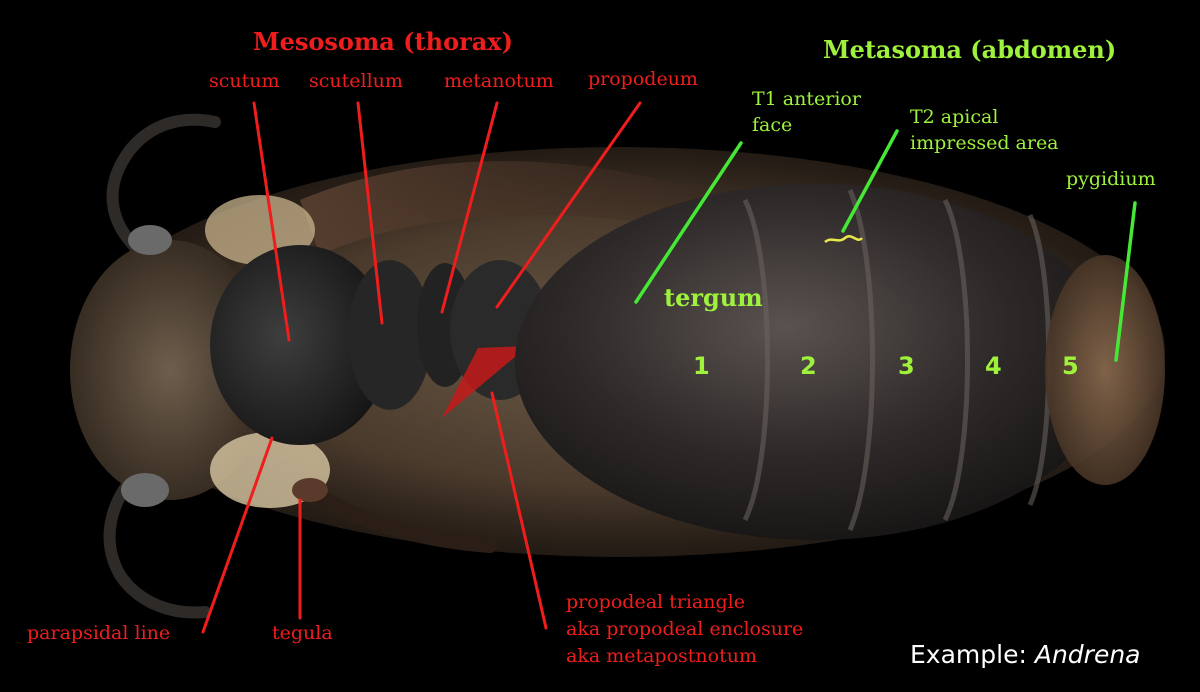 This screenshot has width=1200, height=692. What do you see at coordinates (150, 240) in the screenshot?
I see `eye-upper` at bounding box center [150, 240].